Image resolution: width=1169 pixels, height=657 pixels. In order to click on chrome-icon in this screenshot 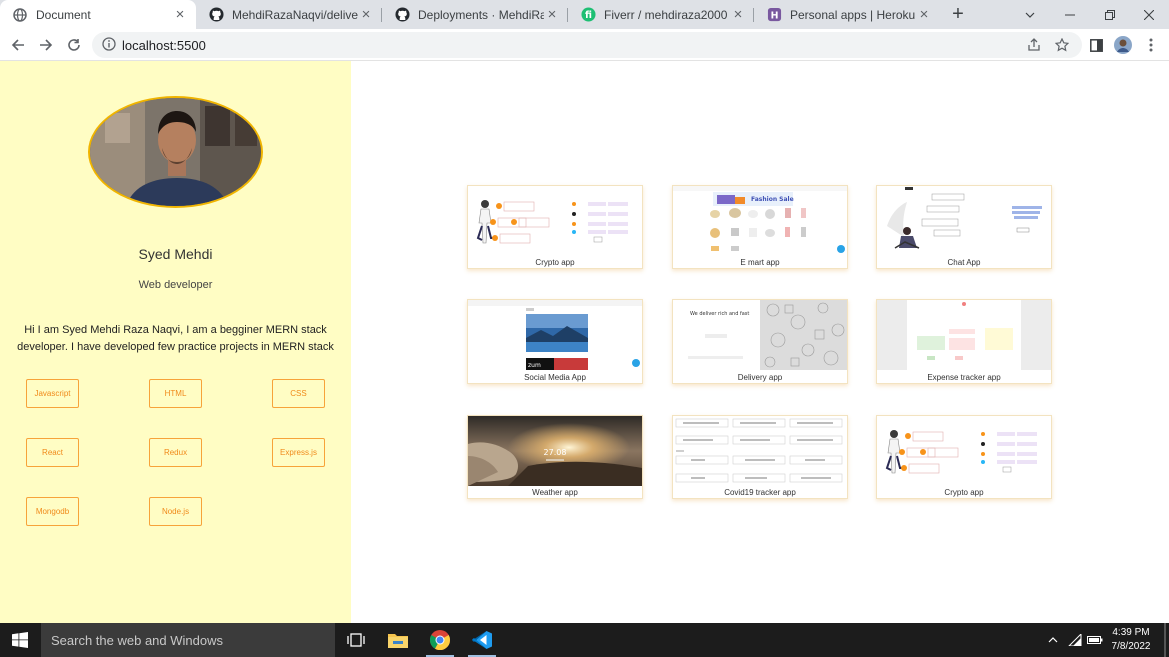, I will do `click(440, 640)`.